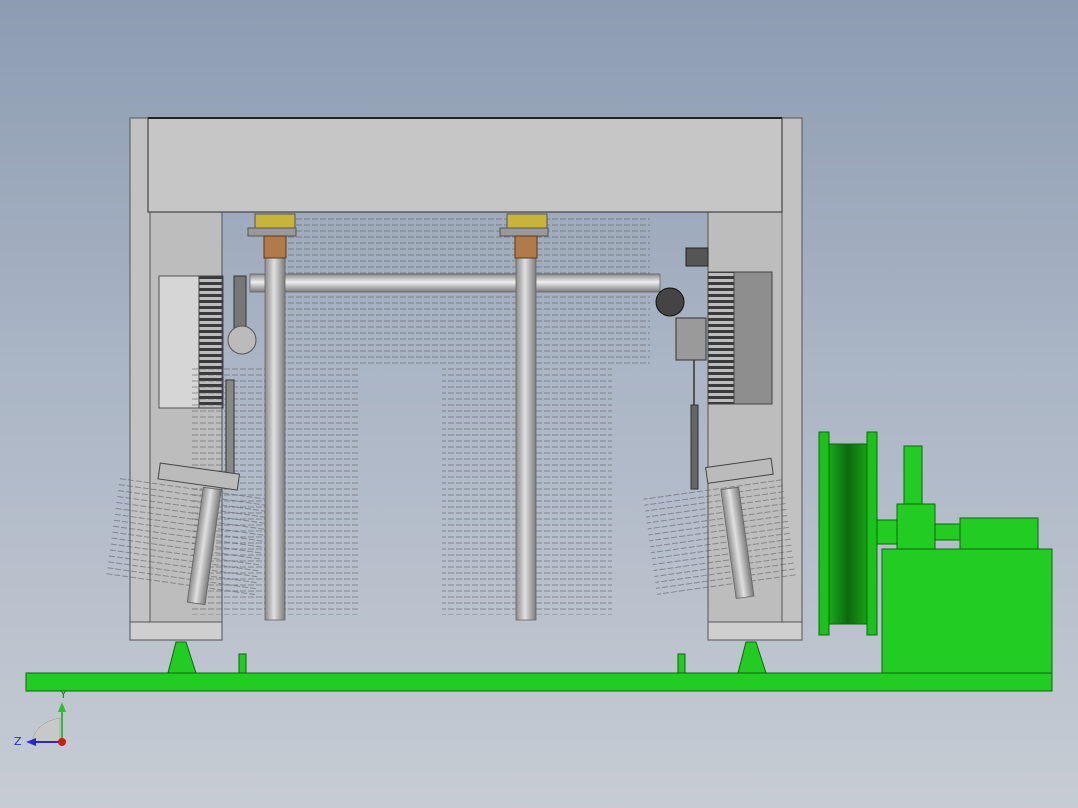 The width and height of the screenshot is (1078, 808). What do you see at coordinates (176, 631) in the screenshot?
I see `left-foot-plate` at bounding box center [176, 631].